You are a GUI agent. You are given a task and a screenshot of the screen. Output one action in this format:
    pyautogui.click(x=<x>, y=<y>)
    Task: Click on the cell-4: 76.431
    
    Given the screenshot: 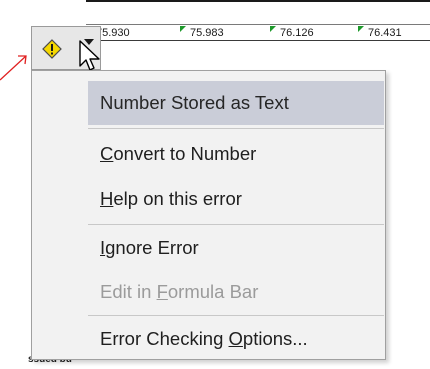 What is the action you would take?
    pyautogui.click(x=380, y=33)
    